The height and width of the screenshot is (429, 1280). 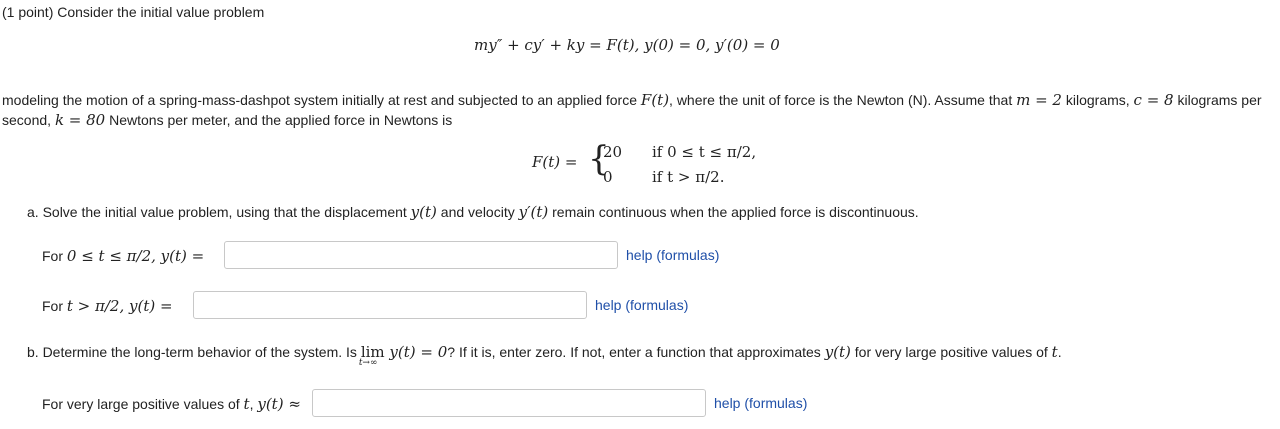 I want to click on displacement-symbol: y(t), so click(x=423, y=212).